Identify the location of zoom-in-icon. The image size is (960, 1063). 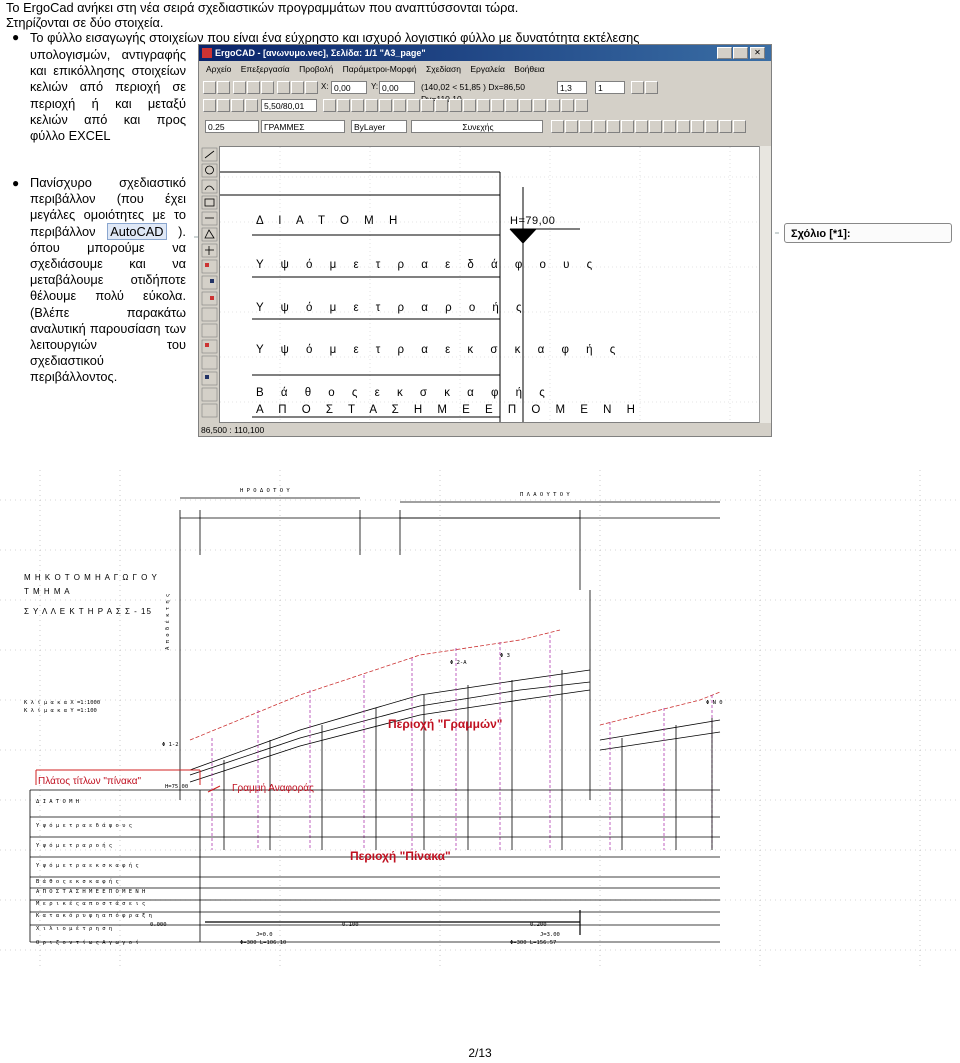
(343, 105).